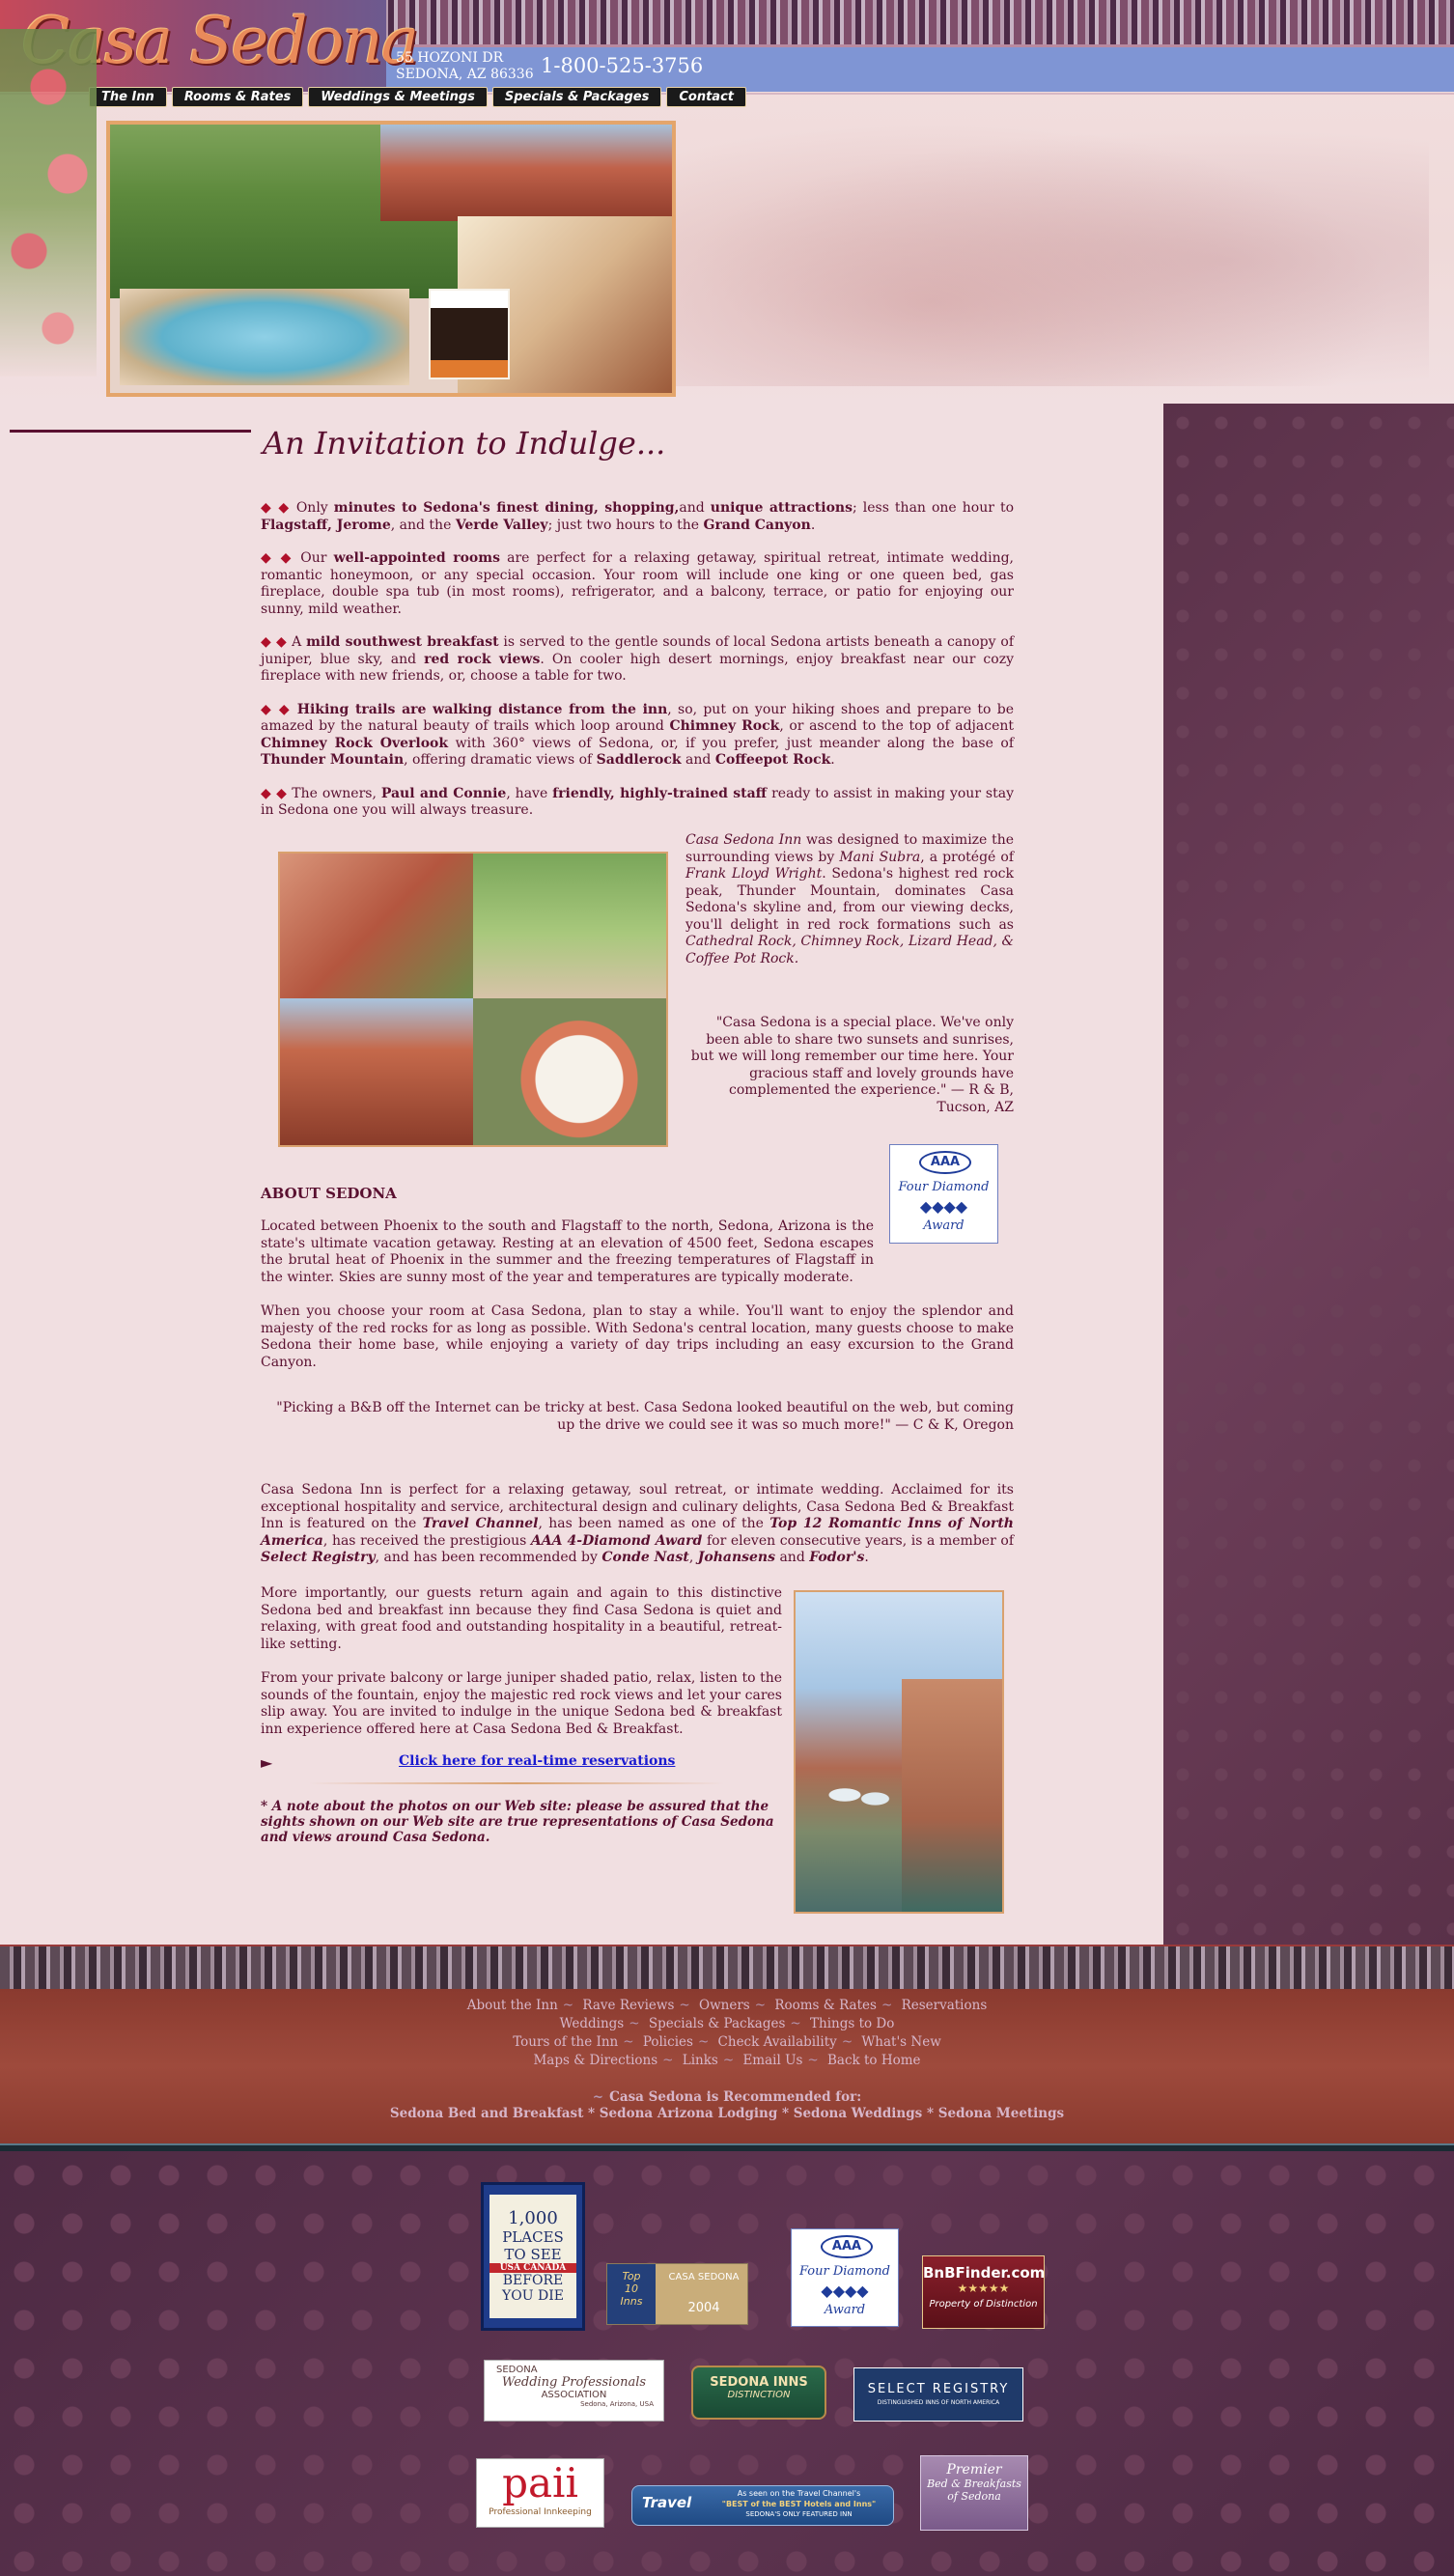 This screenshot has width=1454, height=2576. I want to click on footer-link: Email Us, so click(772, 2060).